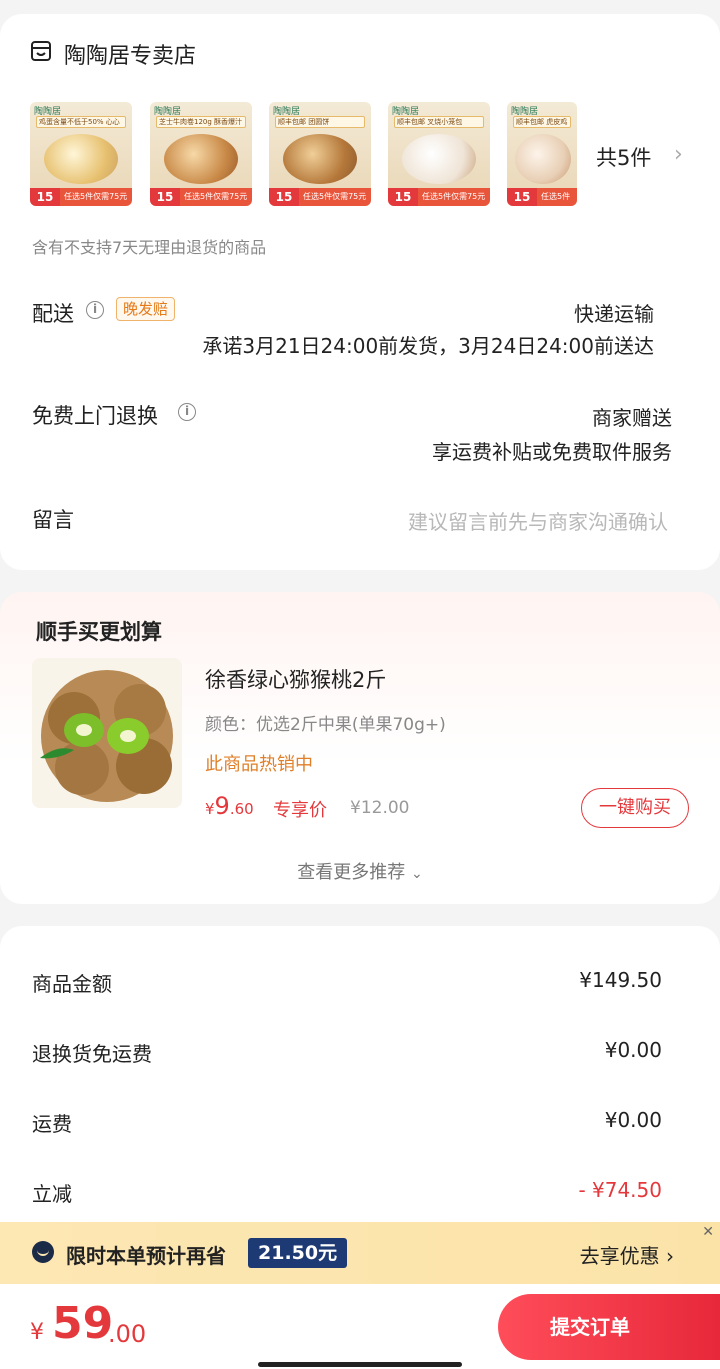 The image size is (720, 1369). Describe the element at coordinates (52, 1194) in the screenshot. I see `summary-label: 立减` at that location.